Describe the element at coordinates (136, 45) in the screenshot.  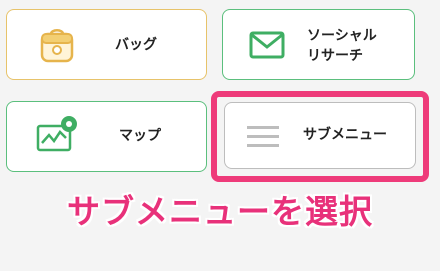
I see `bag-label: バッグ` at that location.